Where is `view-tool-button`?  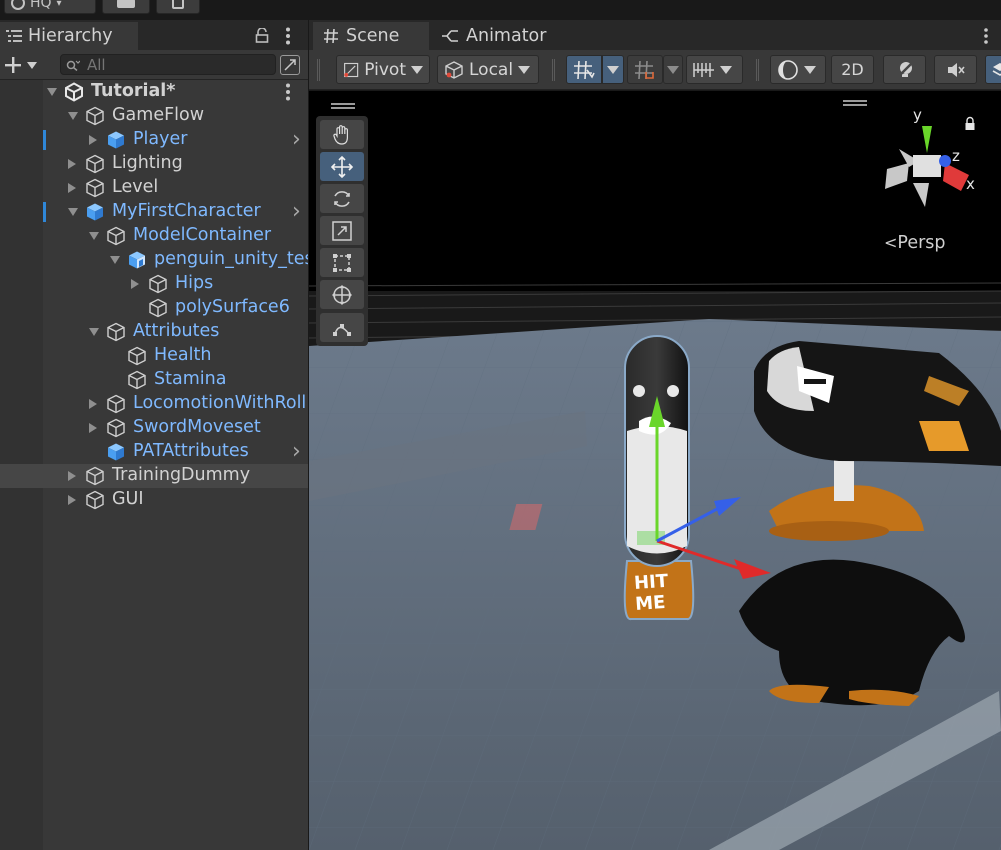
view-tool-button is located at coordinates (342, 134).